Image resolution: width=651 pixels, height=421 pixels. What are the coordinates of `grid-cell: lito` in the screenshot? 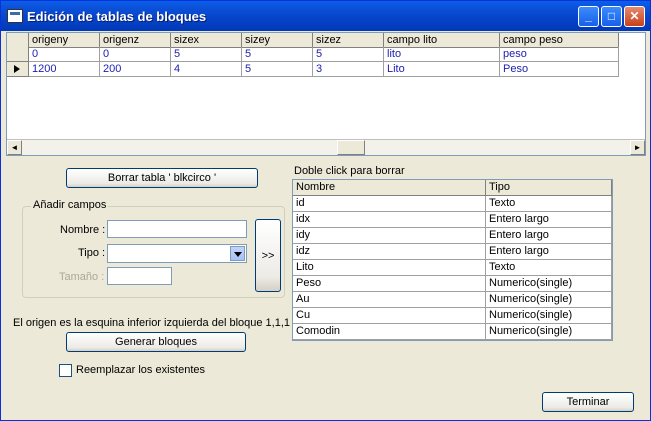 It's located at (442, 54).